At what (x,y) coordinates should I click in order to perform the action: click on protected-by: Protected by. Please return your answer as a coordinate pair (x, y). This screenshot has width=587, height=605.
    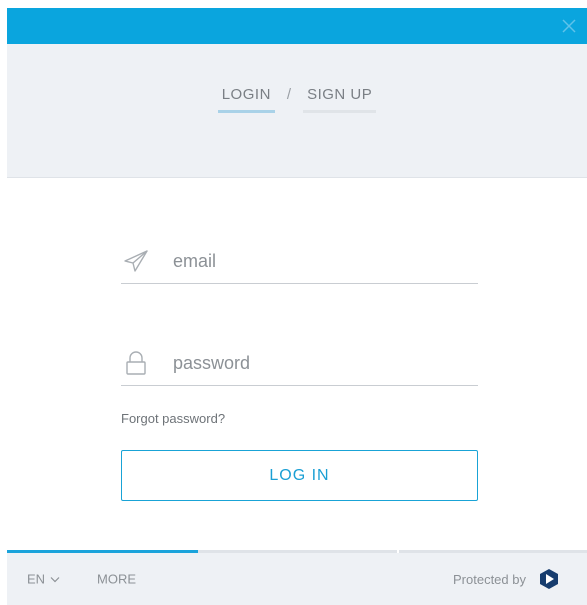
    Looking at the image, I should click on (506, 579).